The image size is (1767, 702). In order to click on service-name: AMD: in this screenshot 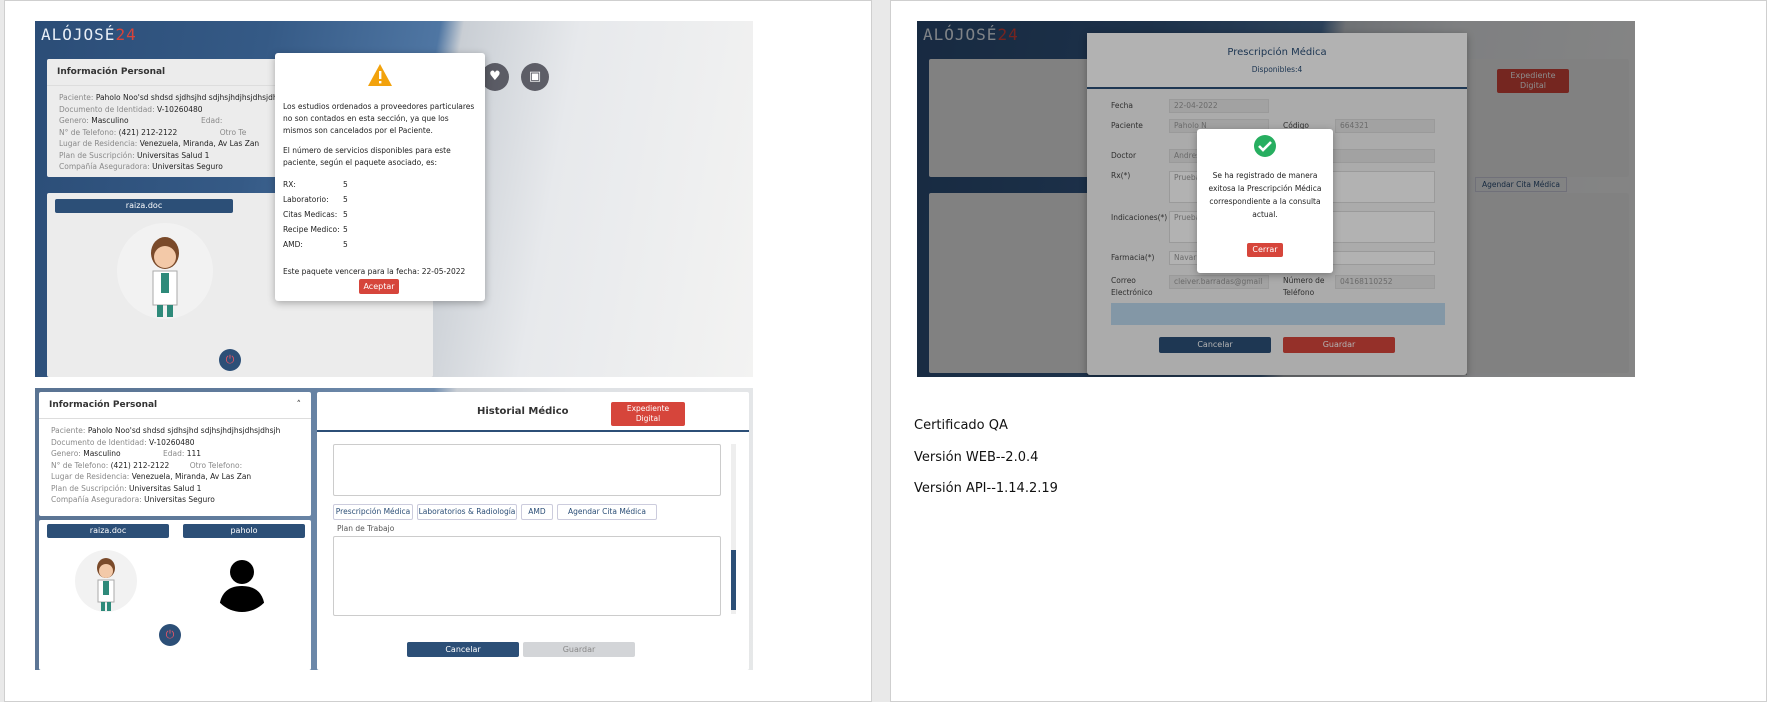, I will do `click(293, 244)`.